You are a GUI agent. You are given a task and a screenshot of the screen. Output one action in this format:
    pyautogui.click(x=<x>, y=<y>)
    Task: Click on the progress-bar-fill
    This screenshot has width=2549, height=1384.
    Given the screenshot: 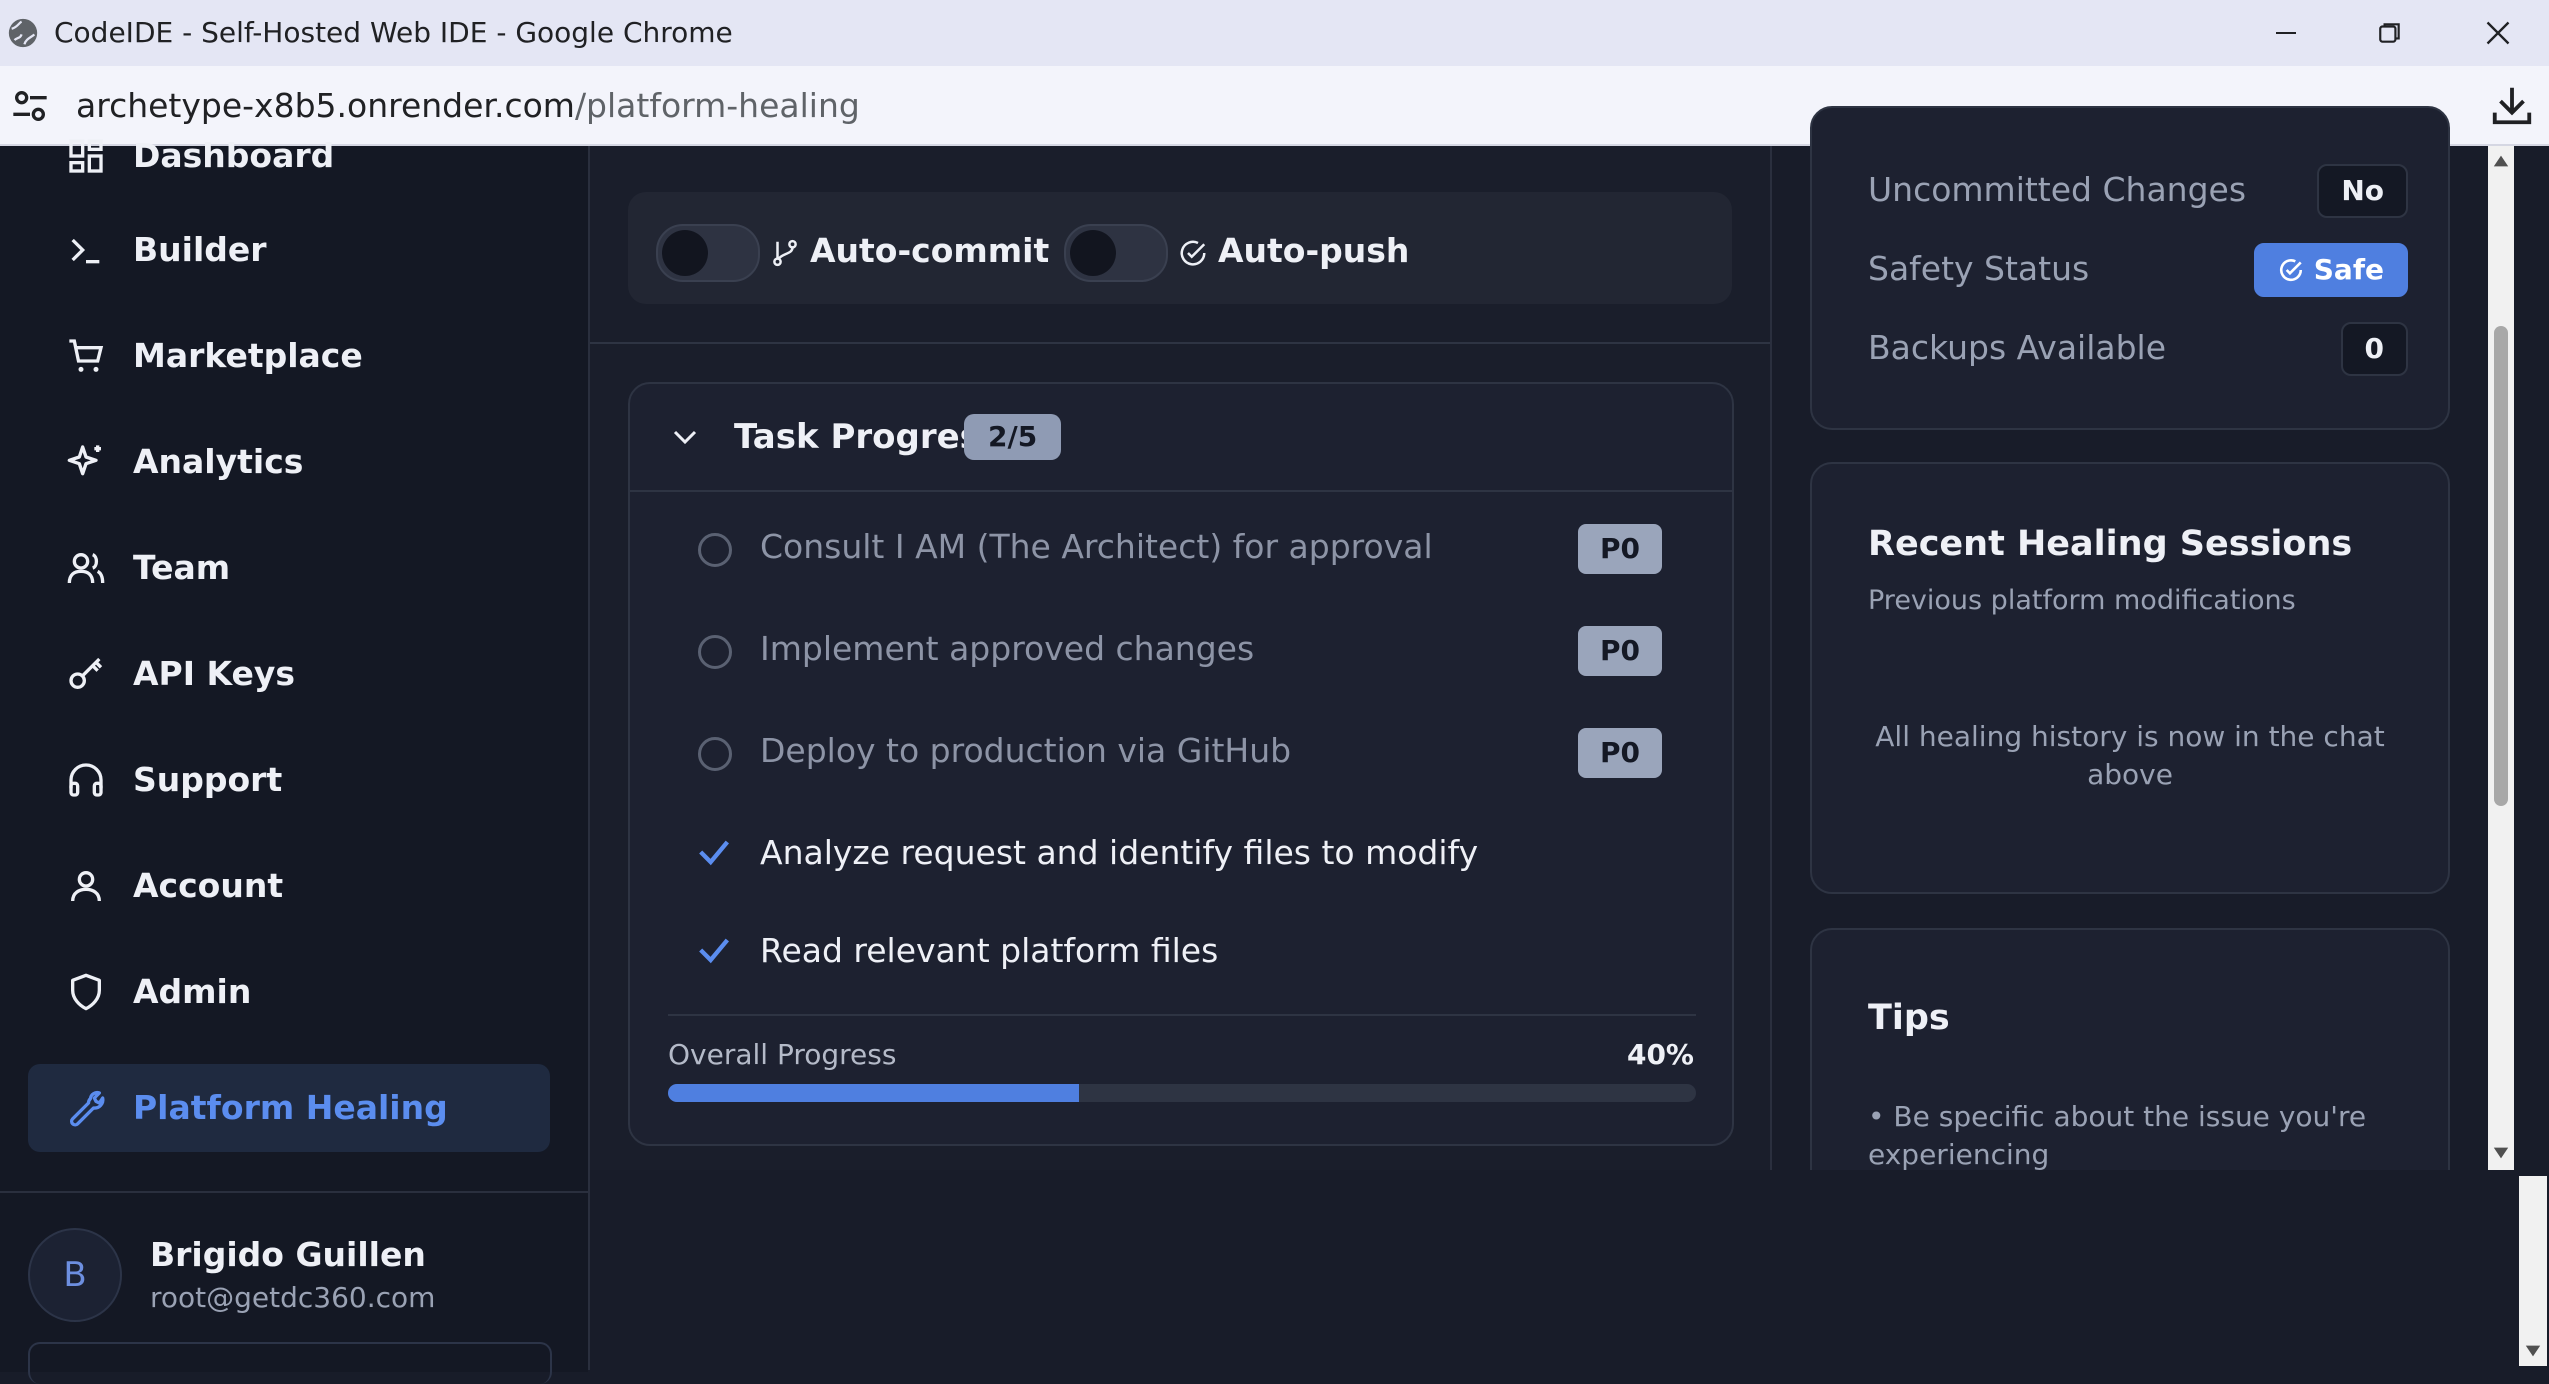 What is the action you would take?
    pyautogui.click(x=874, y=1093)
    